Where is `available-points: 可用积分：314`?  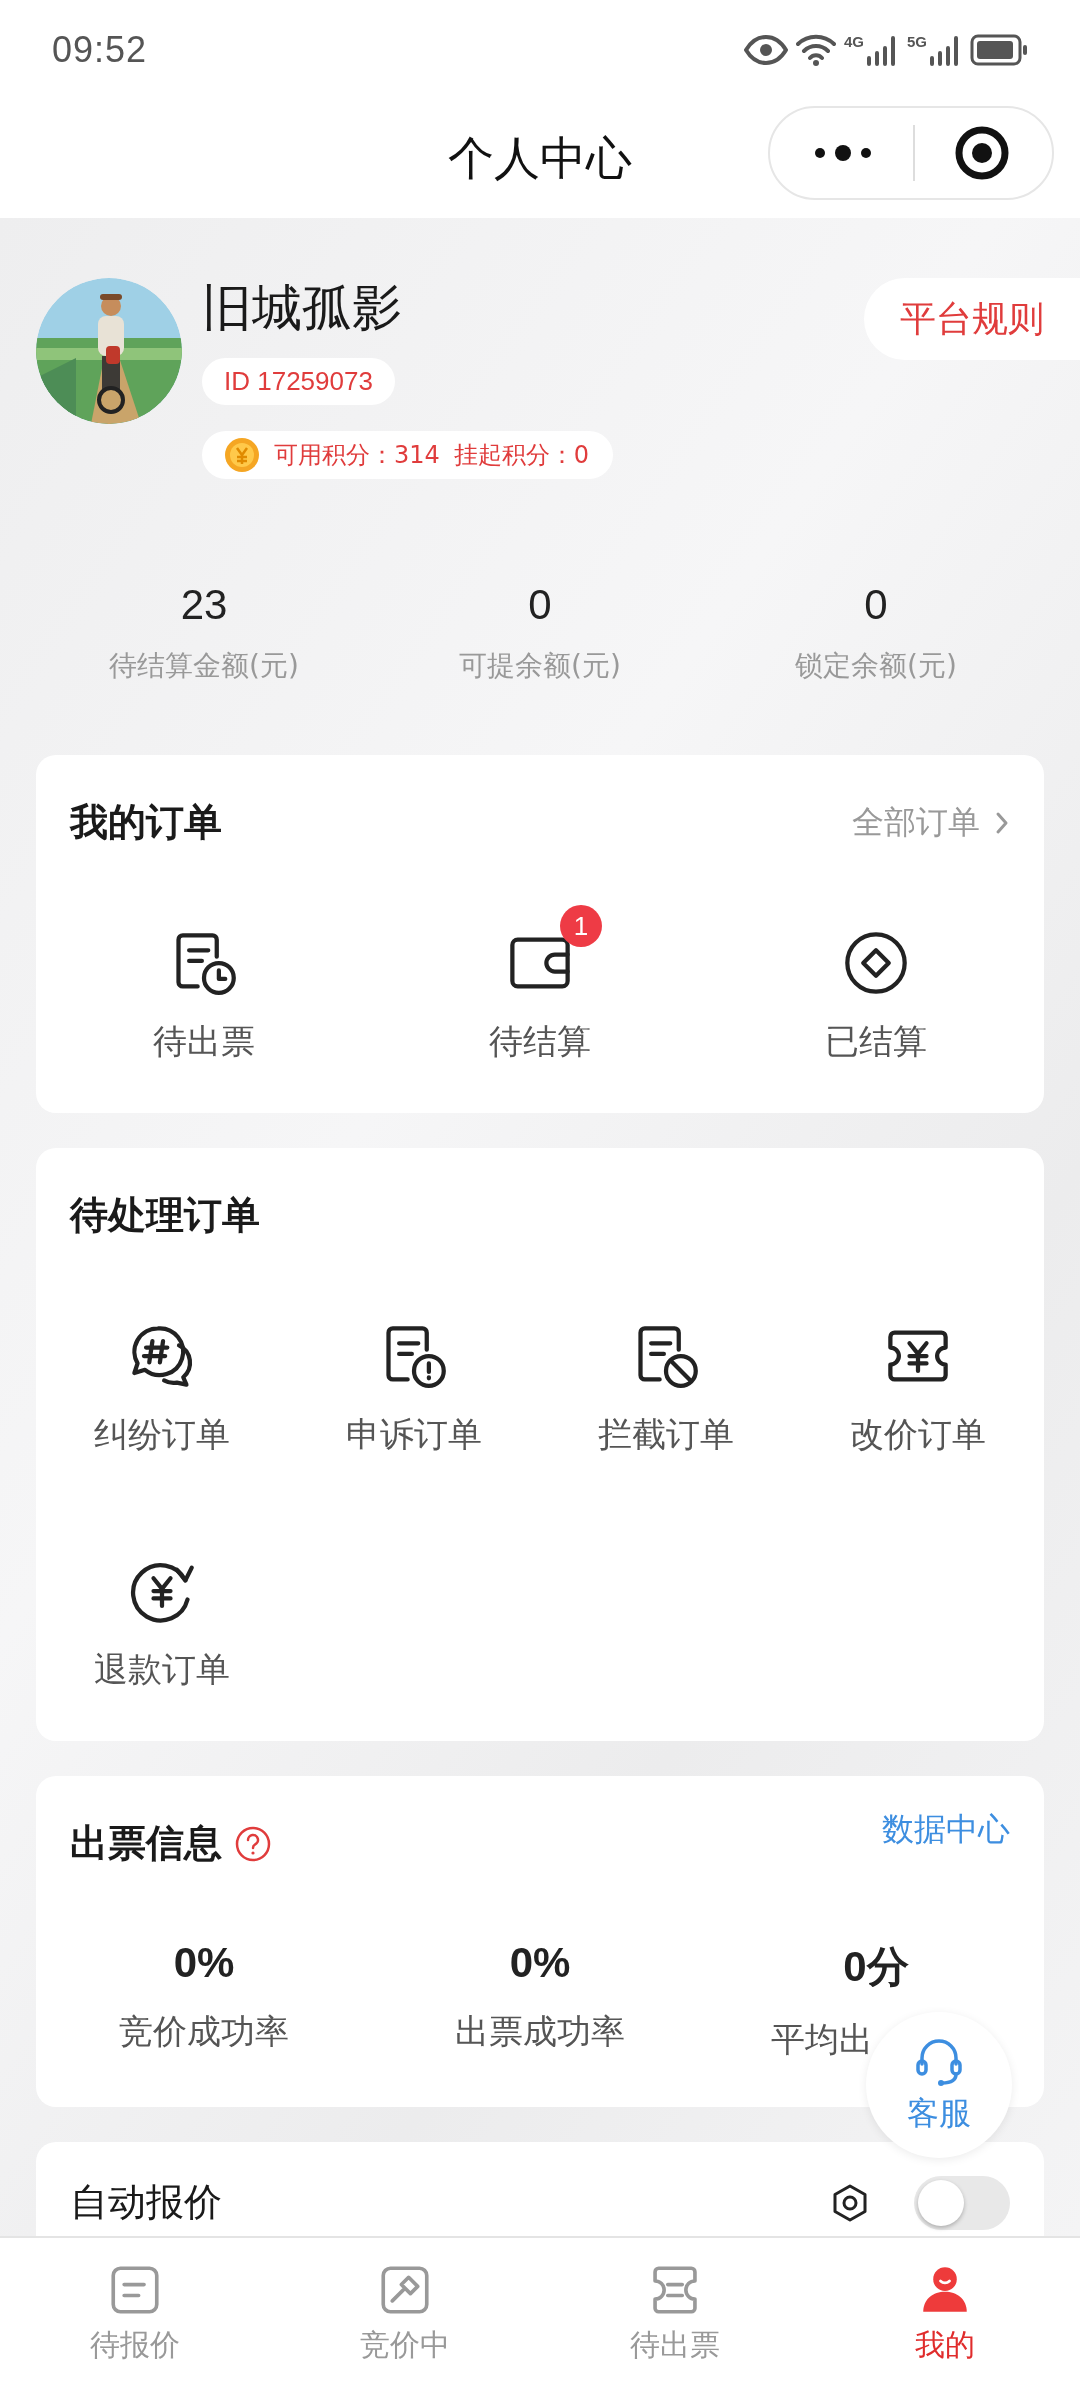 available-points: 可用积分：314 is located at coordinates (357, 455).